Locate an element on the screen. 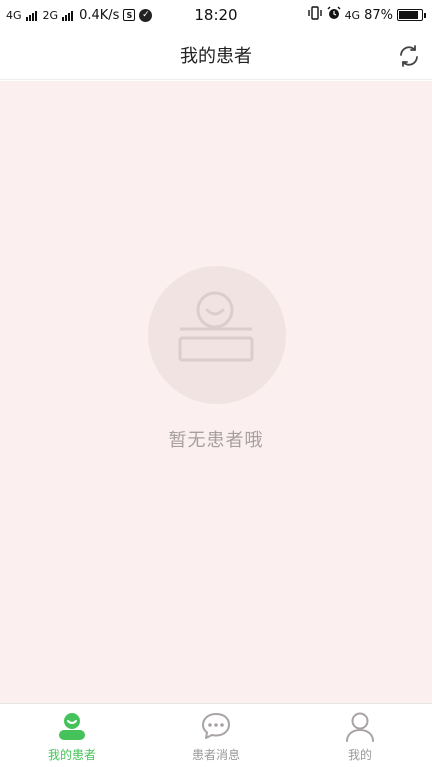 The width and height of the screenshot is (432, 767). status-right: 4G 87% is located at coordinates (366, 15).